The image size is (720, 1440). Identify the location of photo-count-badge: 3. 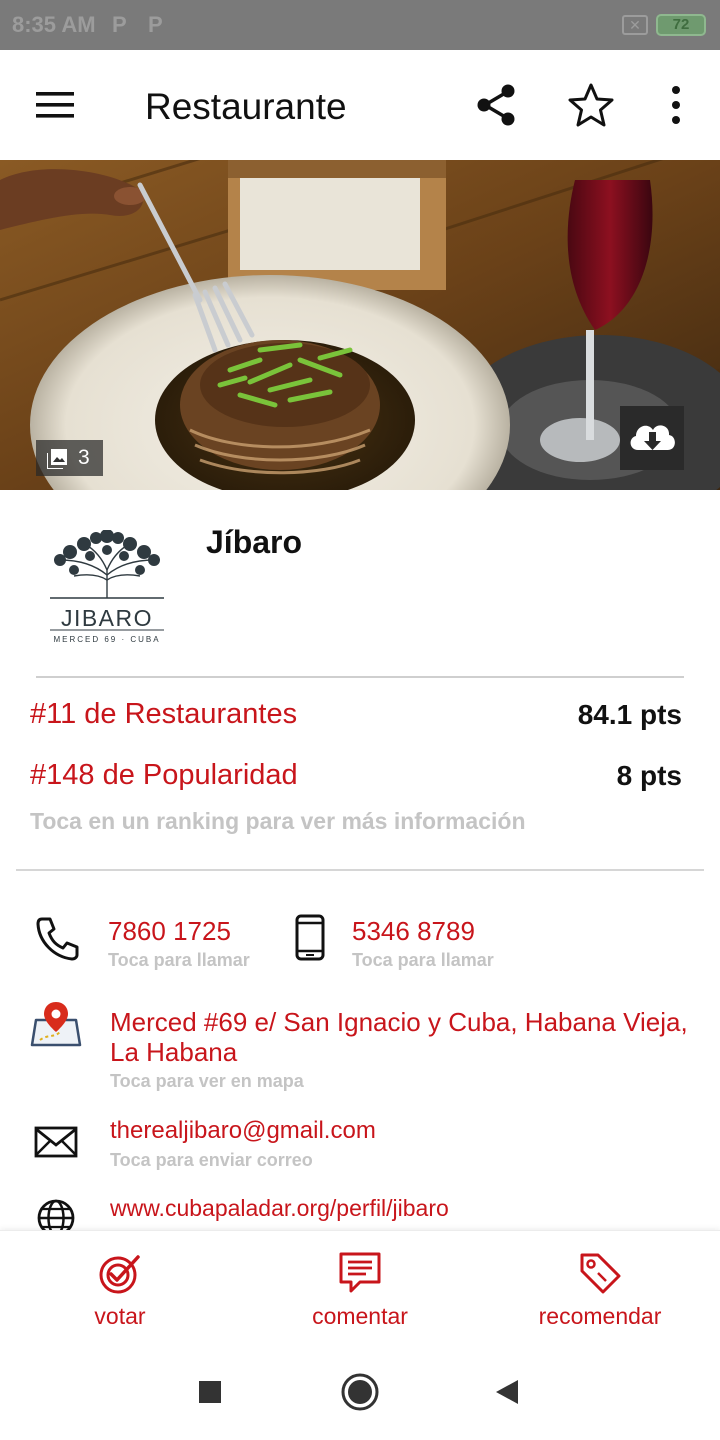
(69, 458).